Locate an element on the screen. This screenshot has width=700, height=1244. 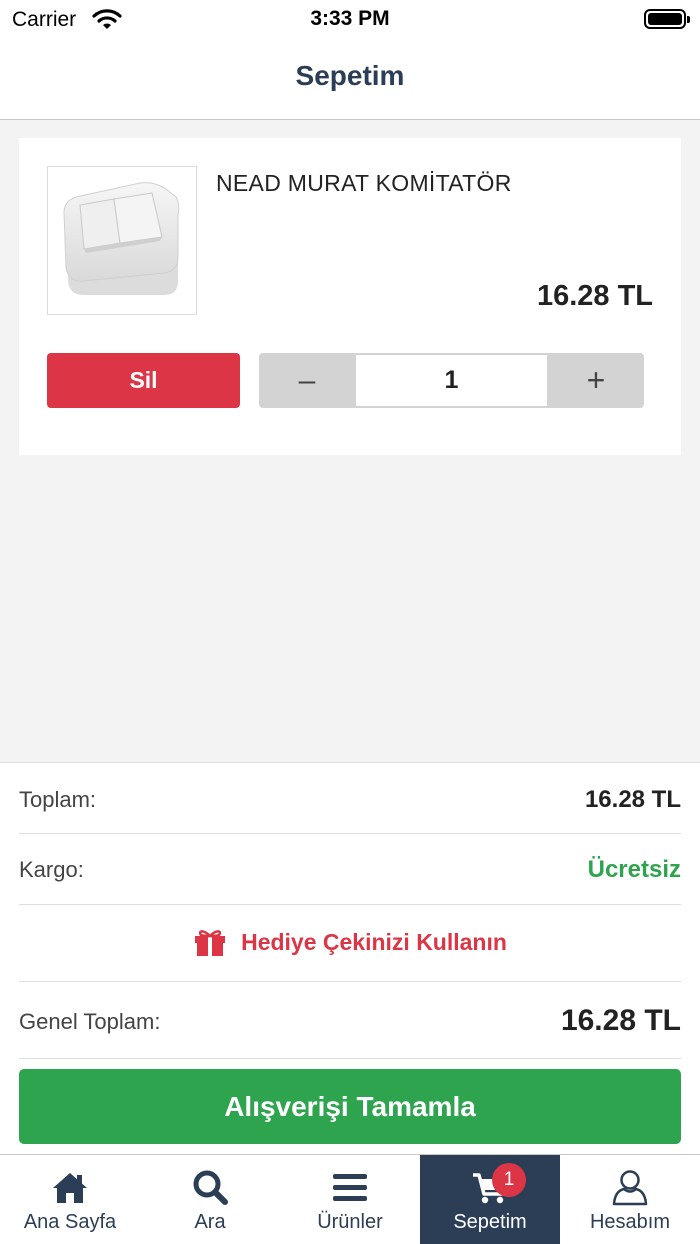
gift-icon is located at coordinates (210, 943).